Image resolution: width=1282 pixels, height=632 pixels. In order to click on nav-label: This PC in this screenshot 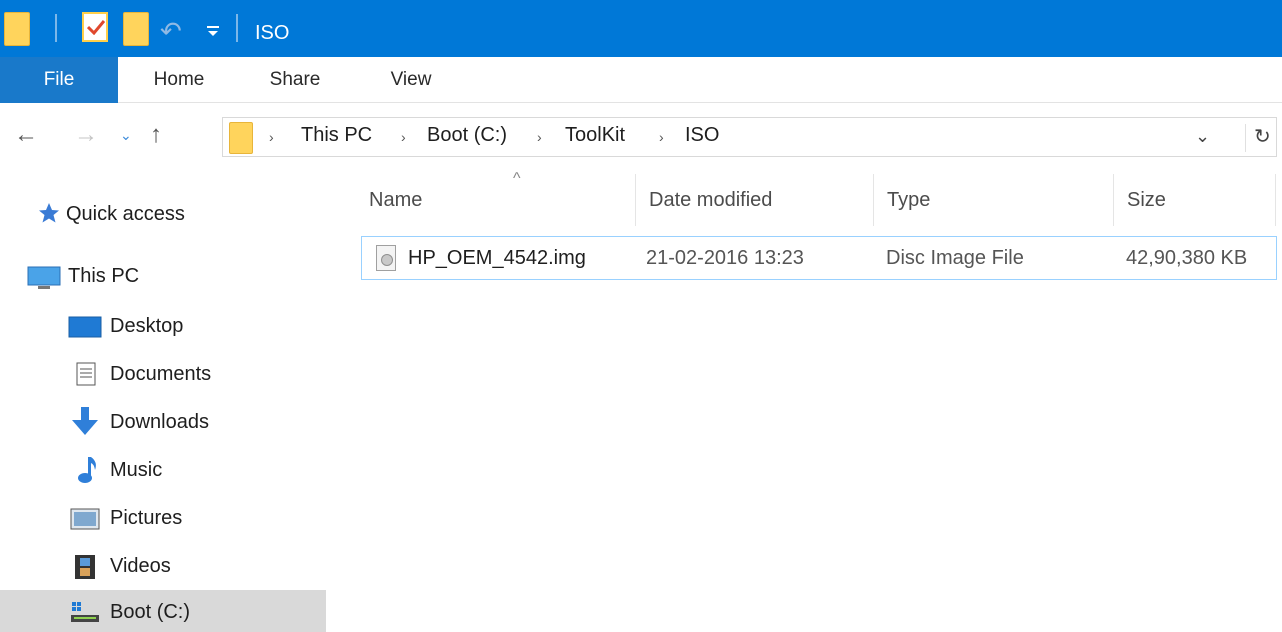, I will do `click(104, 276)`.